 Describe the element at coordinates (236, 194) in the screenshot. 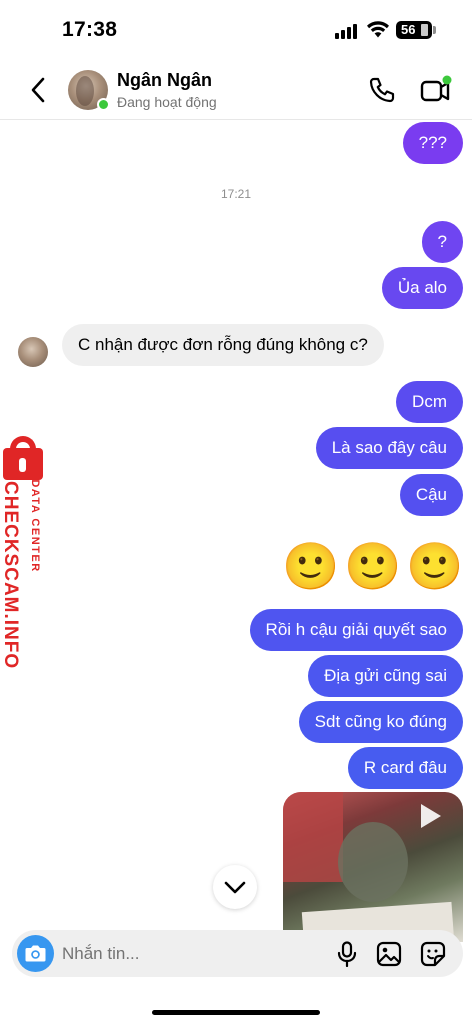

I see `message-timestamp: 17:21` at that location.